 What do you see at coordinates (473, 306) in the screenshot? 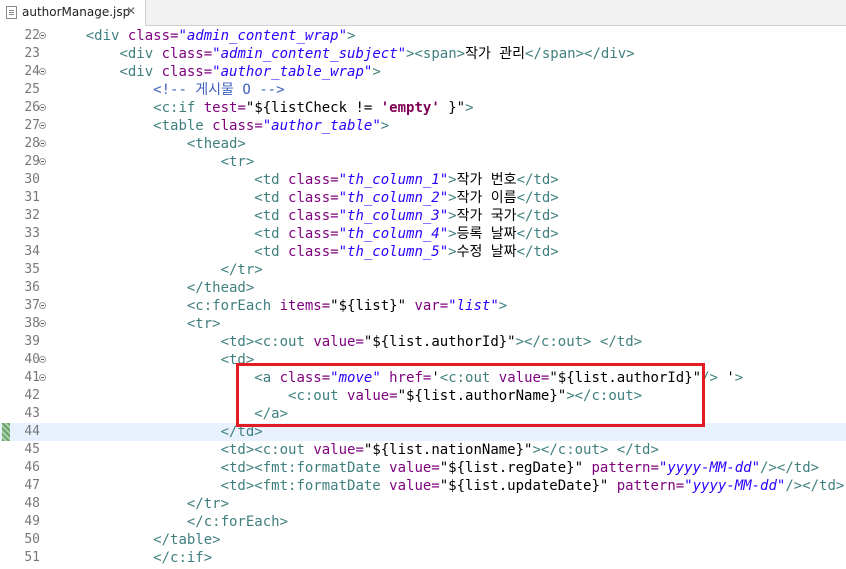
I see `code-token: "list"` at bounding box center [473, 306].